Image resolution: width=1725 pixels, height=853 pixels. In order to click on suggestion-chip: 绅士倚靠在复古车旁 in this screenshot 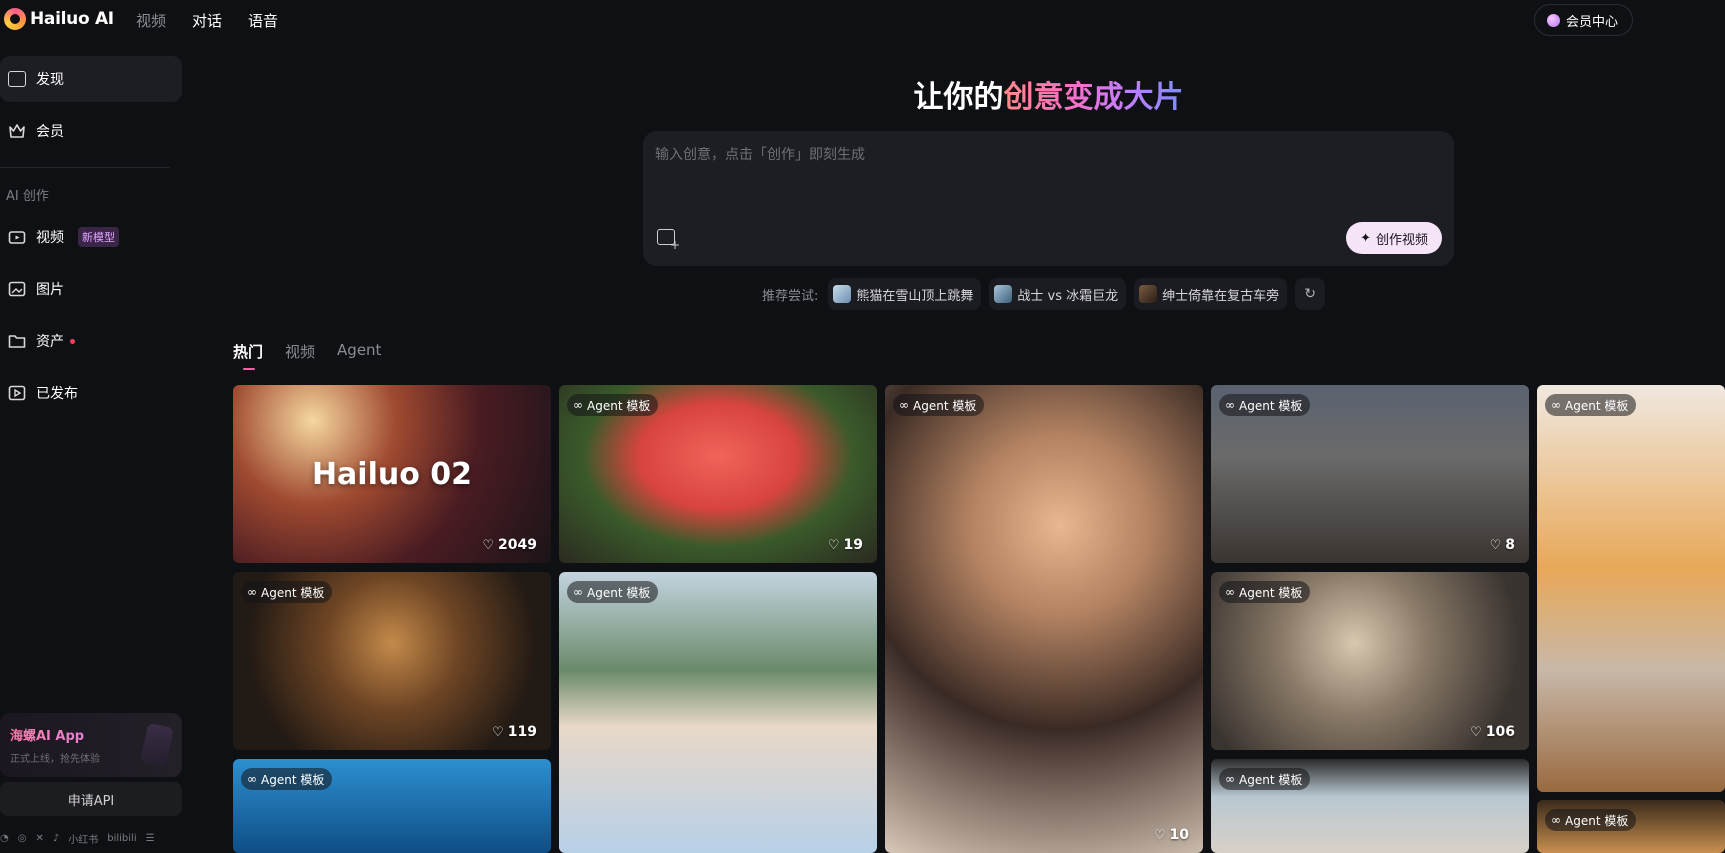, I will do `click(1211, 294)`.